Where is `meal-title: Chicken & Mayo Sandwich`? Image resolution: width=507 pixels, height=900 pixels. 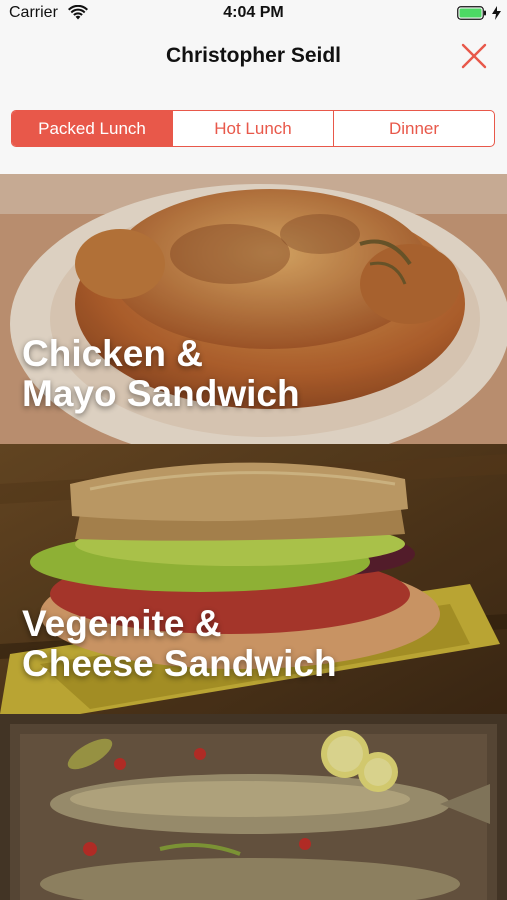 meal-title: Chicken & Mayo Sandwich is located at coordinates (161, 373).